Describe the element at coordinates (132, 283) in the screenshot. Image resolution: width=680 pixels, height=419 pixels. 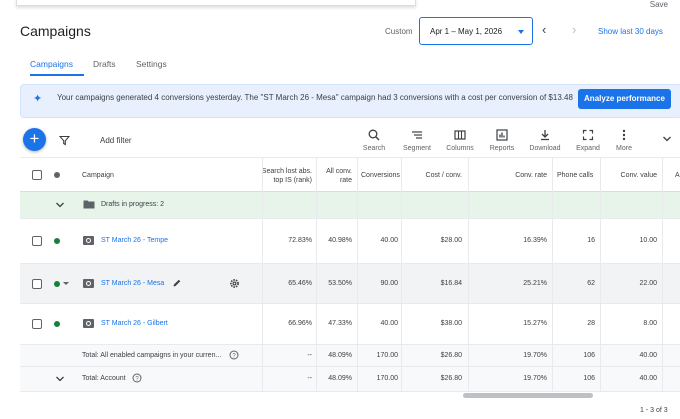
I see `campaign-name-link: ST March 26 - Mesa` at that location.